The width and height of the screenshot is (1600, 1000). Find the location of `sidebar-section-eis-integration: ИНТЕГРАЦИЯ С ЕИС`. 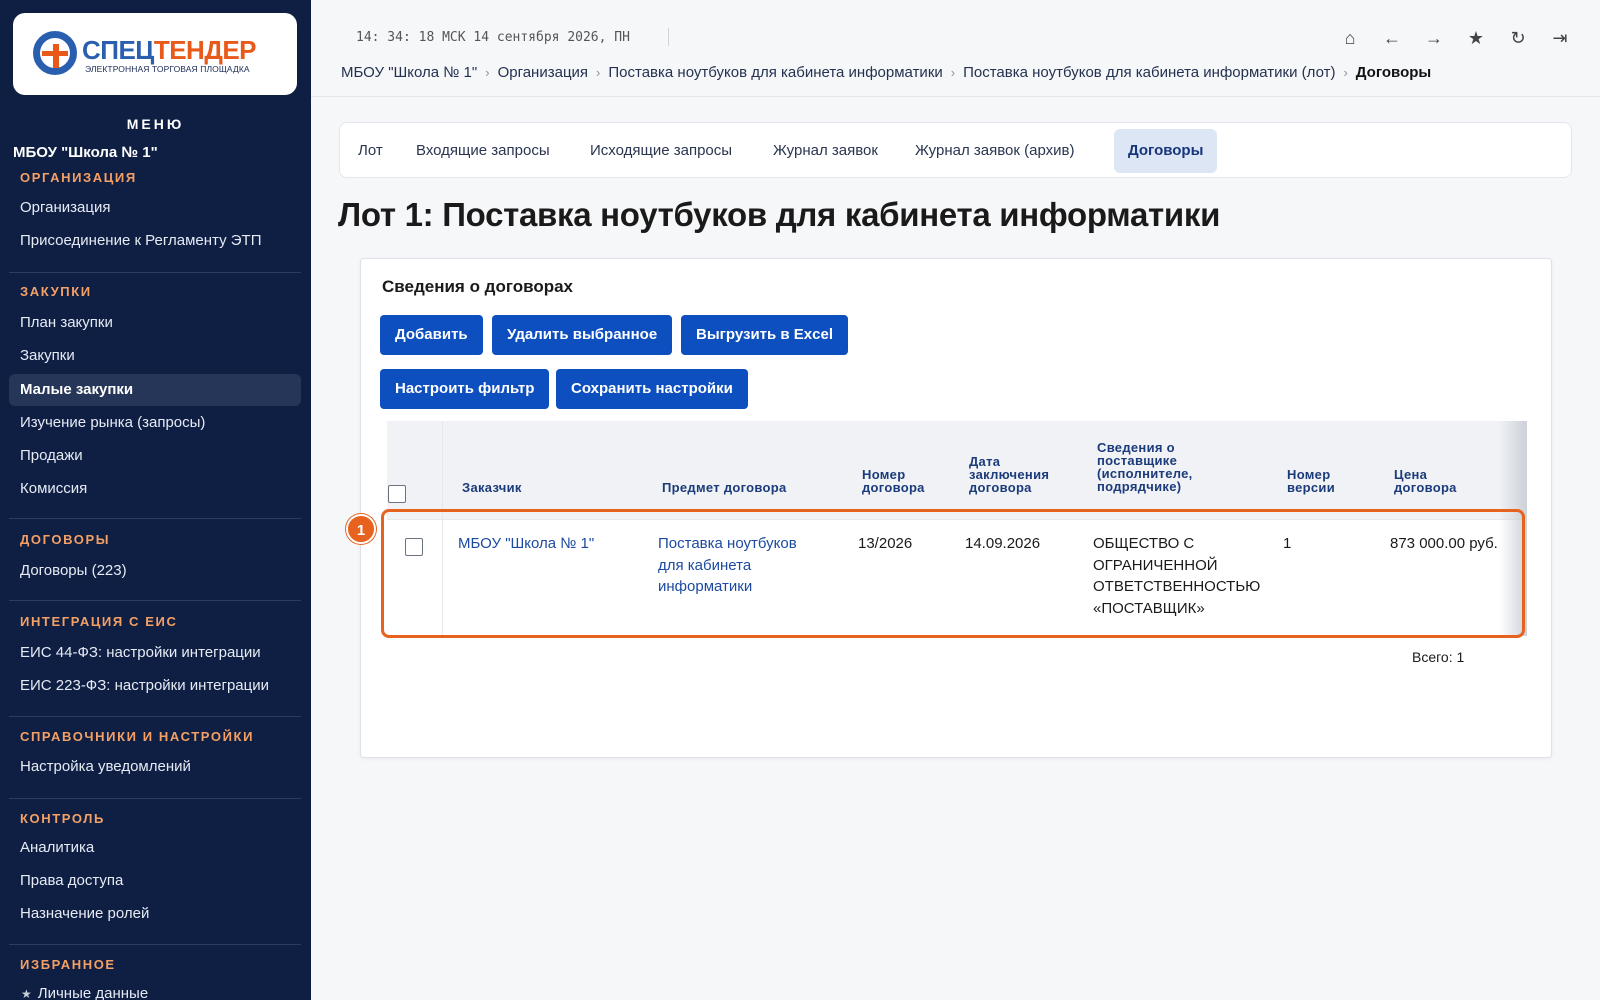

sidebar-section-eis-integration: ИНТЕГРАЦИЯ С ЕИС is located at coordinates (99, 621).